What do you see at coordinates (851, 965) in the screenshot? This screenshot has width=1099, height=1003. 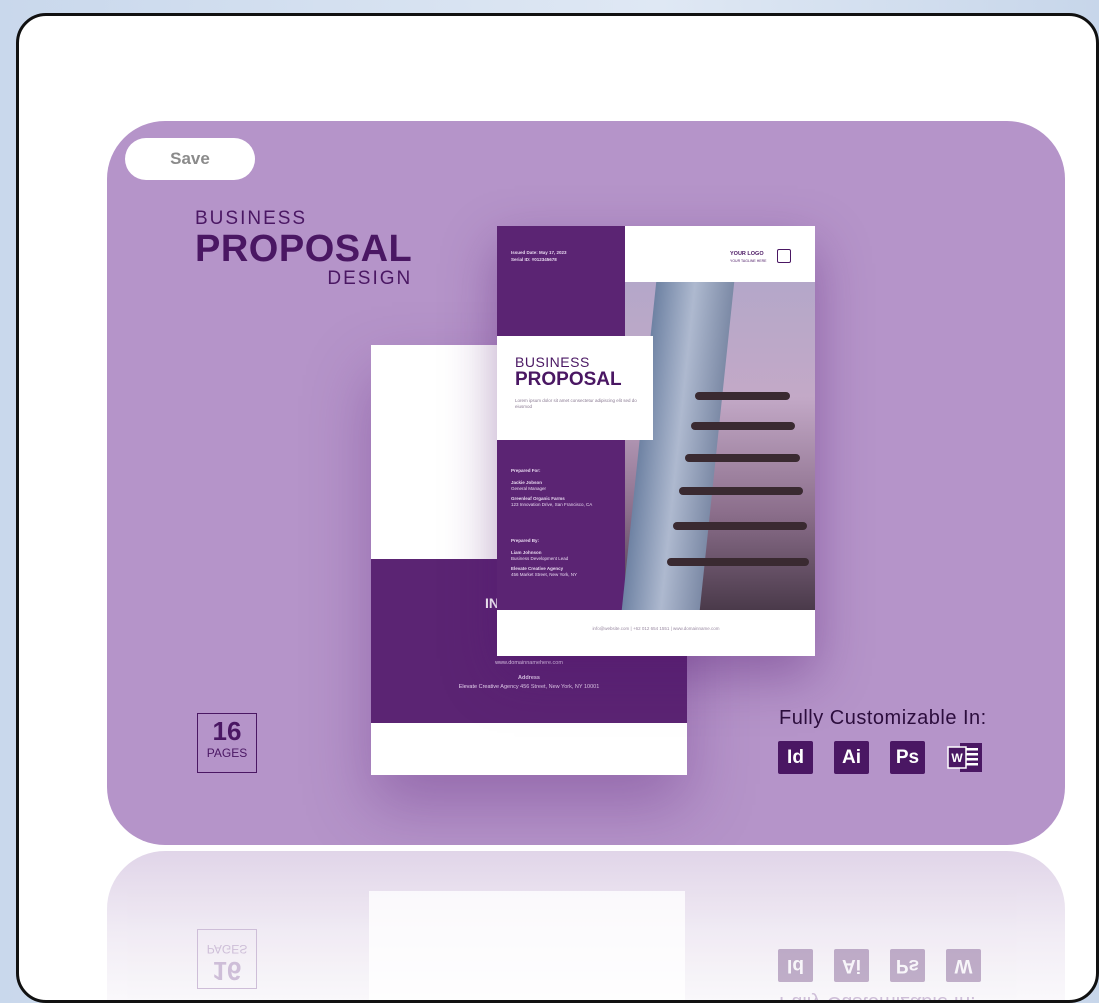 I see `reflection-illustrator-icon: Ai` at bounding box center [851, 965].